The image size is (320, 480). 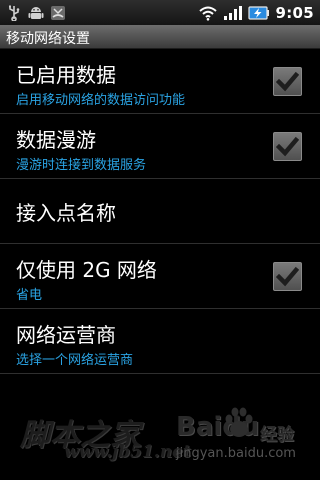 What do you see at coordinates (36, 12) in the screenshot?
I see `android-debug-icon` at bounding box center [36, 12].